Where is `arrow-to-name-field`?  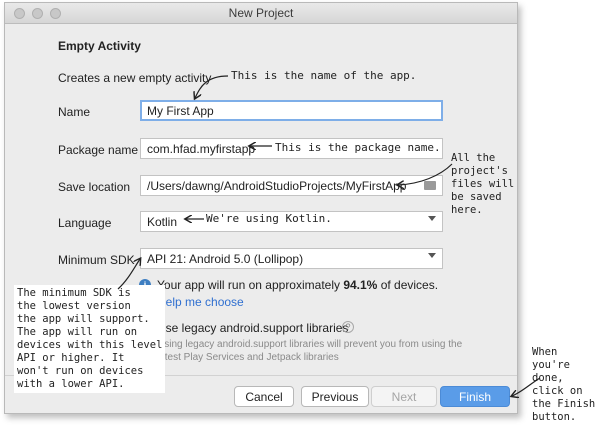 arrow-to-name-field is located at coordinates (212, 86).